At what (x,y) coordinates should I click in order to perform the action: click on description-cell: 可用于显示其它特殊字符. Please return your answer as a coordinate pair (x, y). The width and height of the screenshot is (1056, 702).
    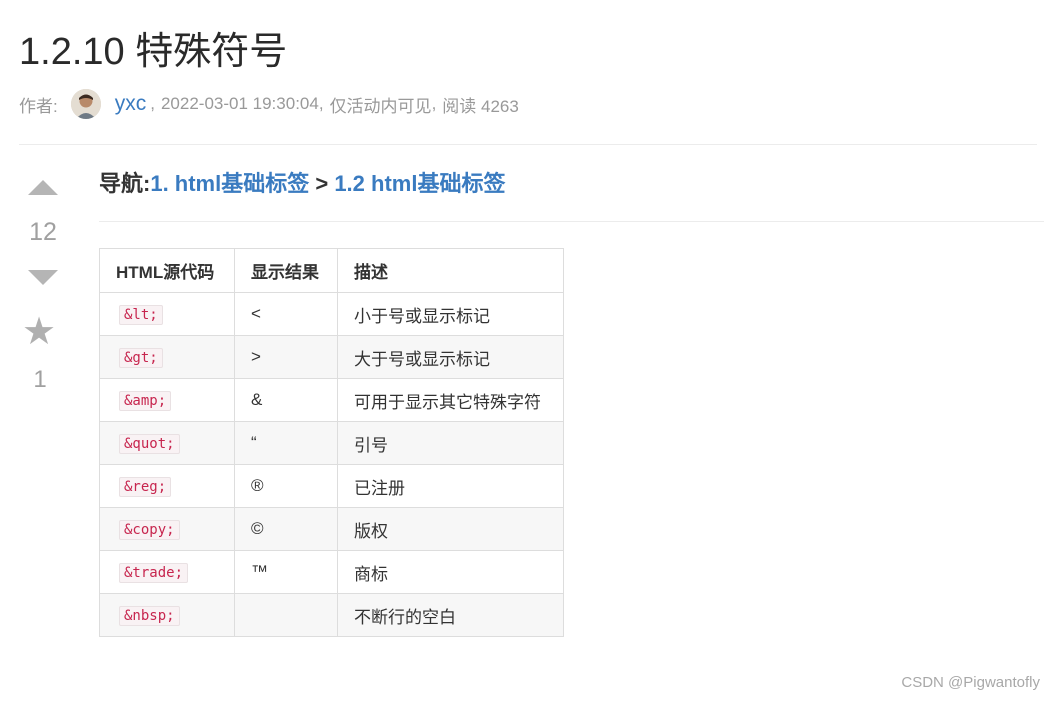
    Looking at the image, I should click on (450, 400).